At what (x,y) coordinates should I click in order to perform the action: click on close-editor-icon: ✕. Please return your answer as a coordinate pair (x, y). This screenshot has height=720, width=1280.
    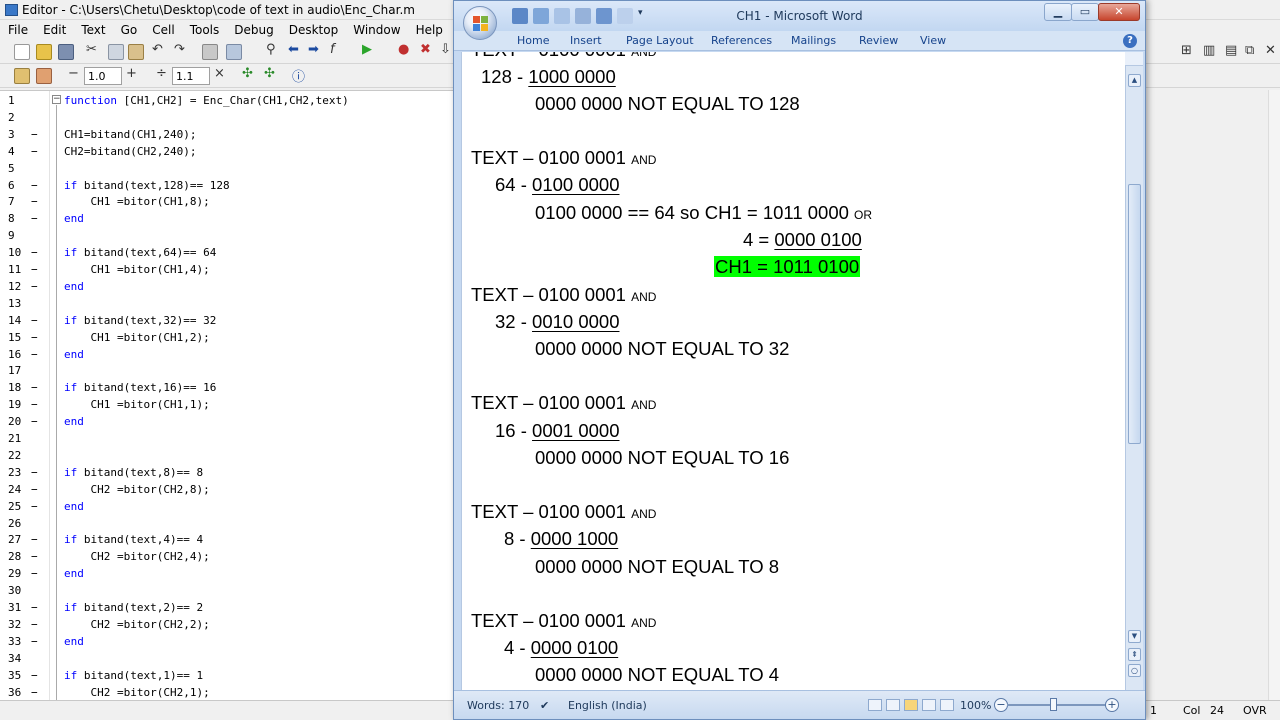
    Looking at the image, I should click on (1270, 50).